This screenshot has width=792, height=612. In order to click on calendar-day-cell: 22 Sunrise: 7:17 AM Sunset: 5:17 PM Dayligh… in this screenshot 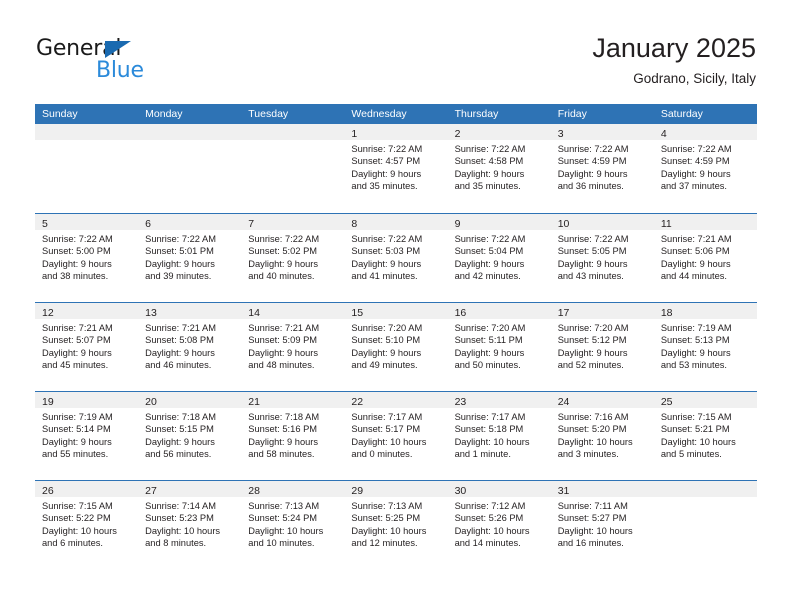, I will do `click(396, 436)`.